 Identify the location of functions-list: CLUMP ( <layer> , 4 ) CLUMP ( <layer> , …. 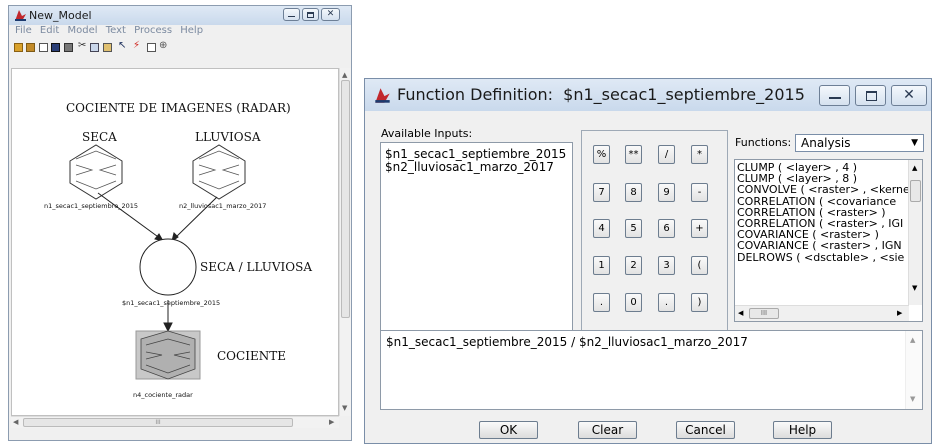
(828, 240).